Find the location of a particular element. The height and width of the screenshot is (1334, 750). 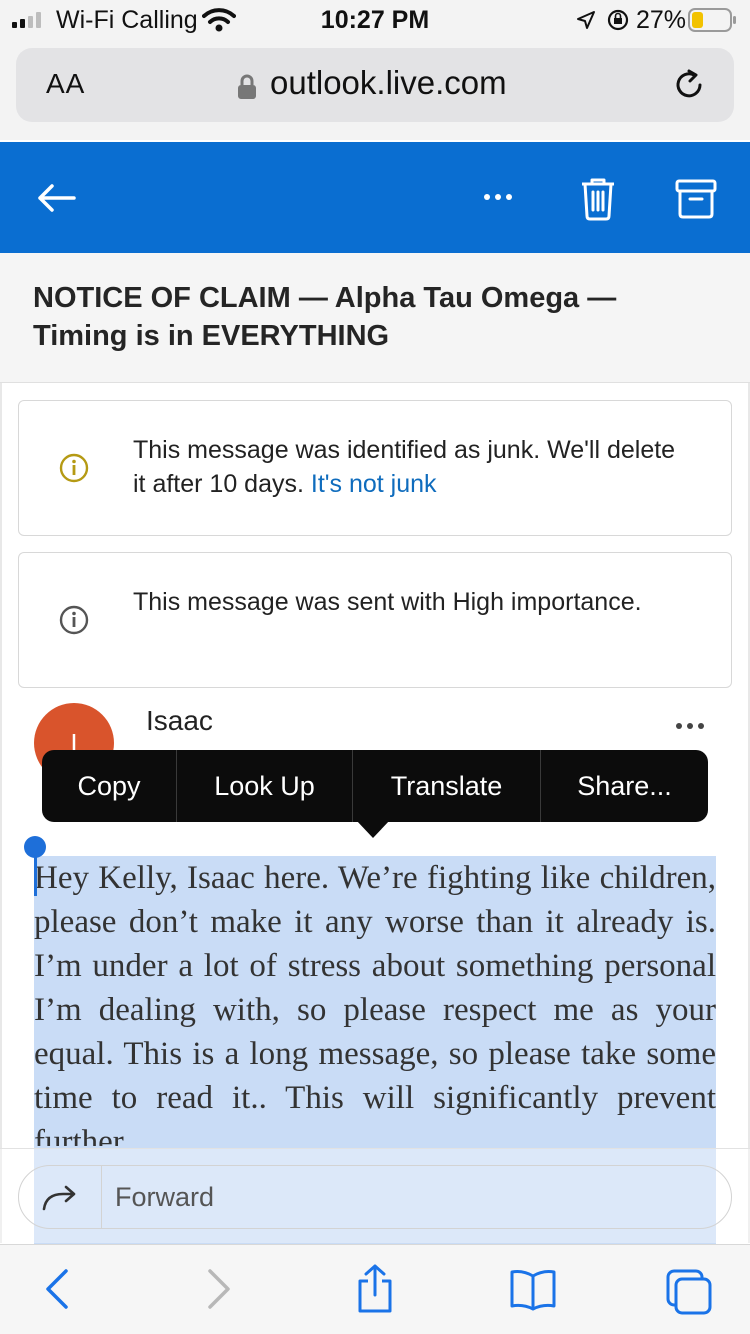

reply-bar: Forward is located at coordinates (375, 1195).